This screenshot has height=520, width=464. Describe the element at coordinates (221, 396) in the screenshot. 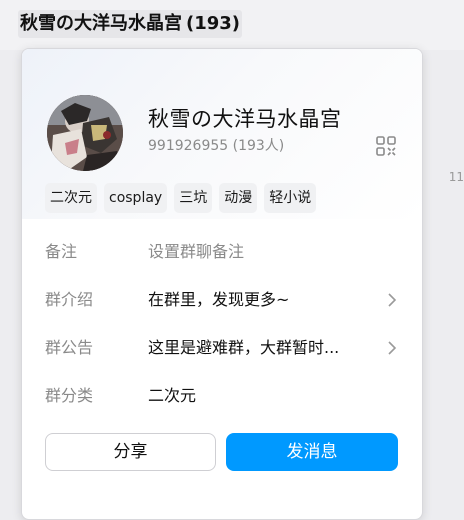

I see `category-row: 群分类 二次元` at that location.